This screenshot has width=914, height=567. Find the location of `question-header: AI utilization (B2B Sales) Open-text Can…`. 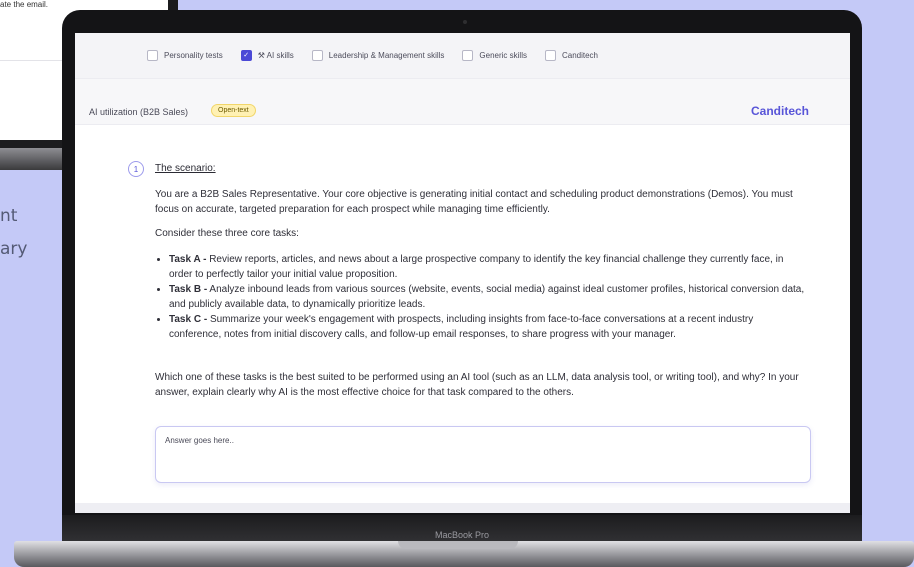

question-header: AI utilization (B2B Sales) Open-text Can… is located at coordinates (462, 101).